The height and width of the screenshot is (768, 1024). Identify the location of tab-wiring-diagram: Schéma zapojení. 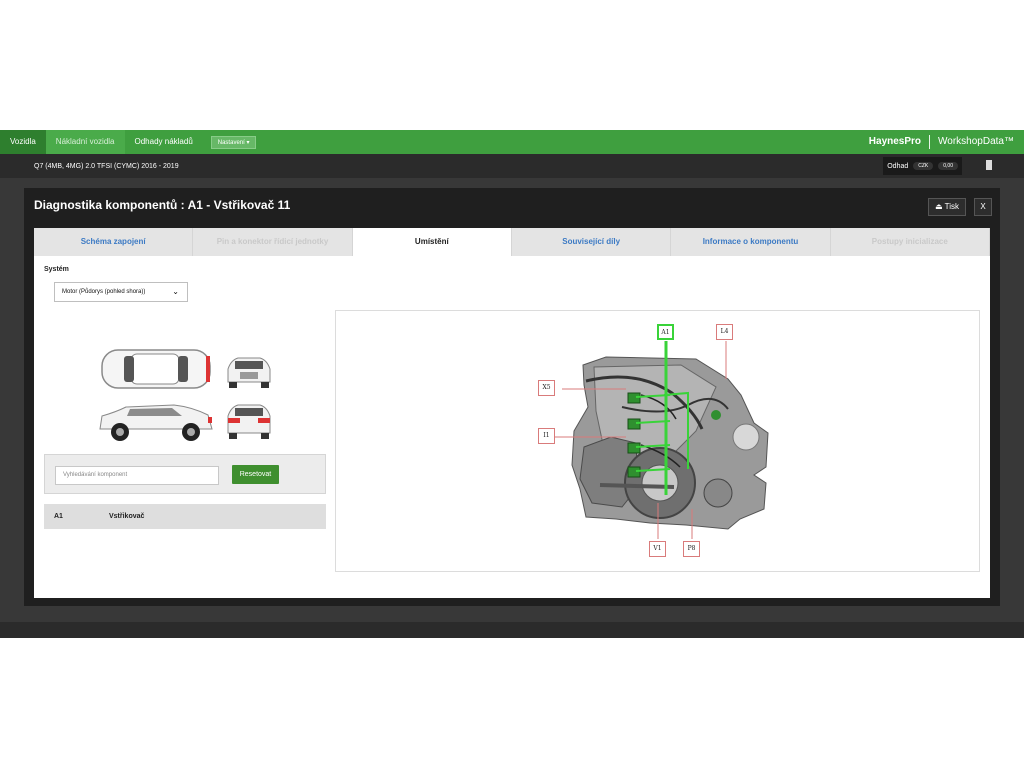
(114, 242).